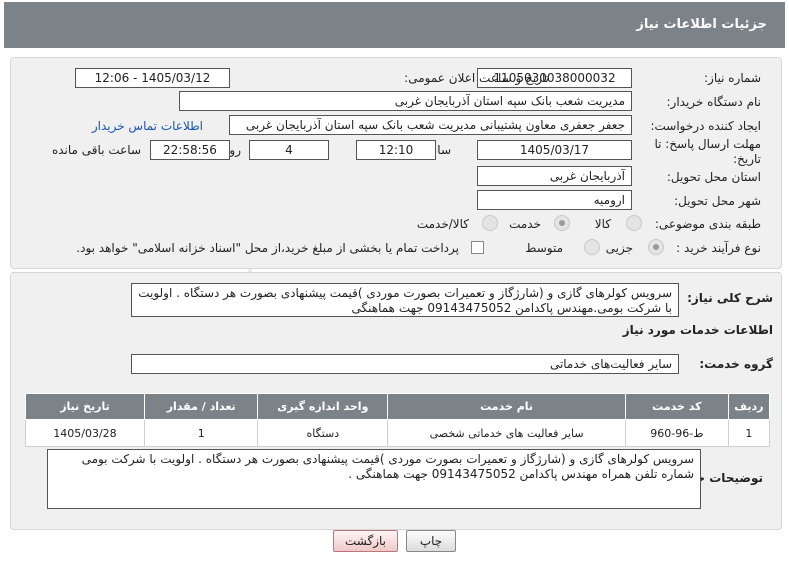 The height and width of the screenshot is (566, 789). What do you see at coordinates (394, 25) in the screenshot?
I see `title-bar: جزئیات اطلاعات نیاز` at bounding box center [394, 25].